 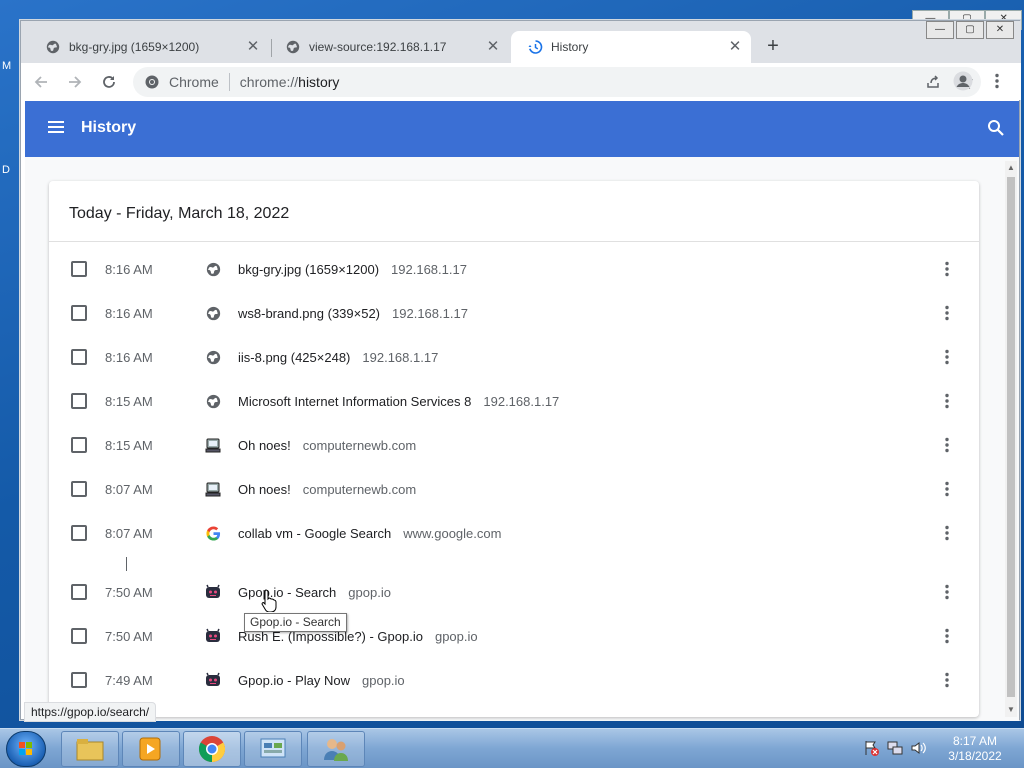 I want to click on maximize-button: ▢, so click(x=970, y=30).